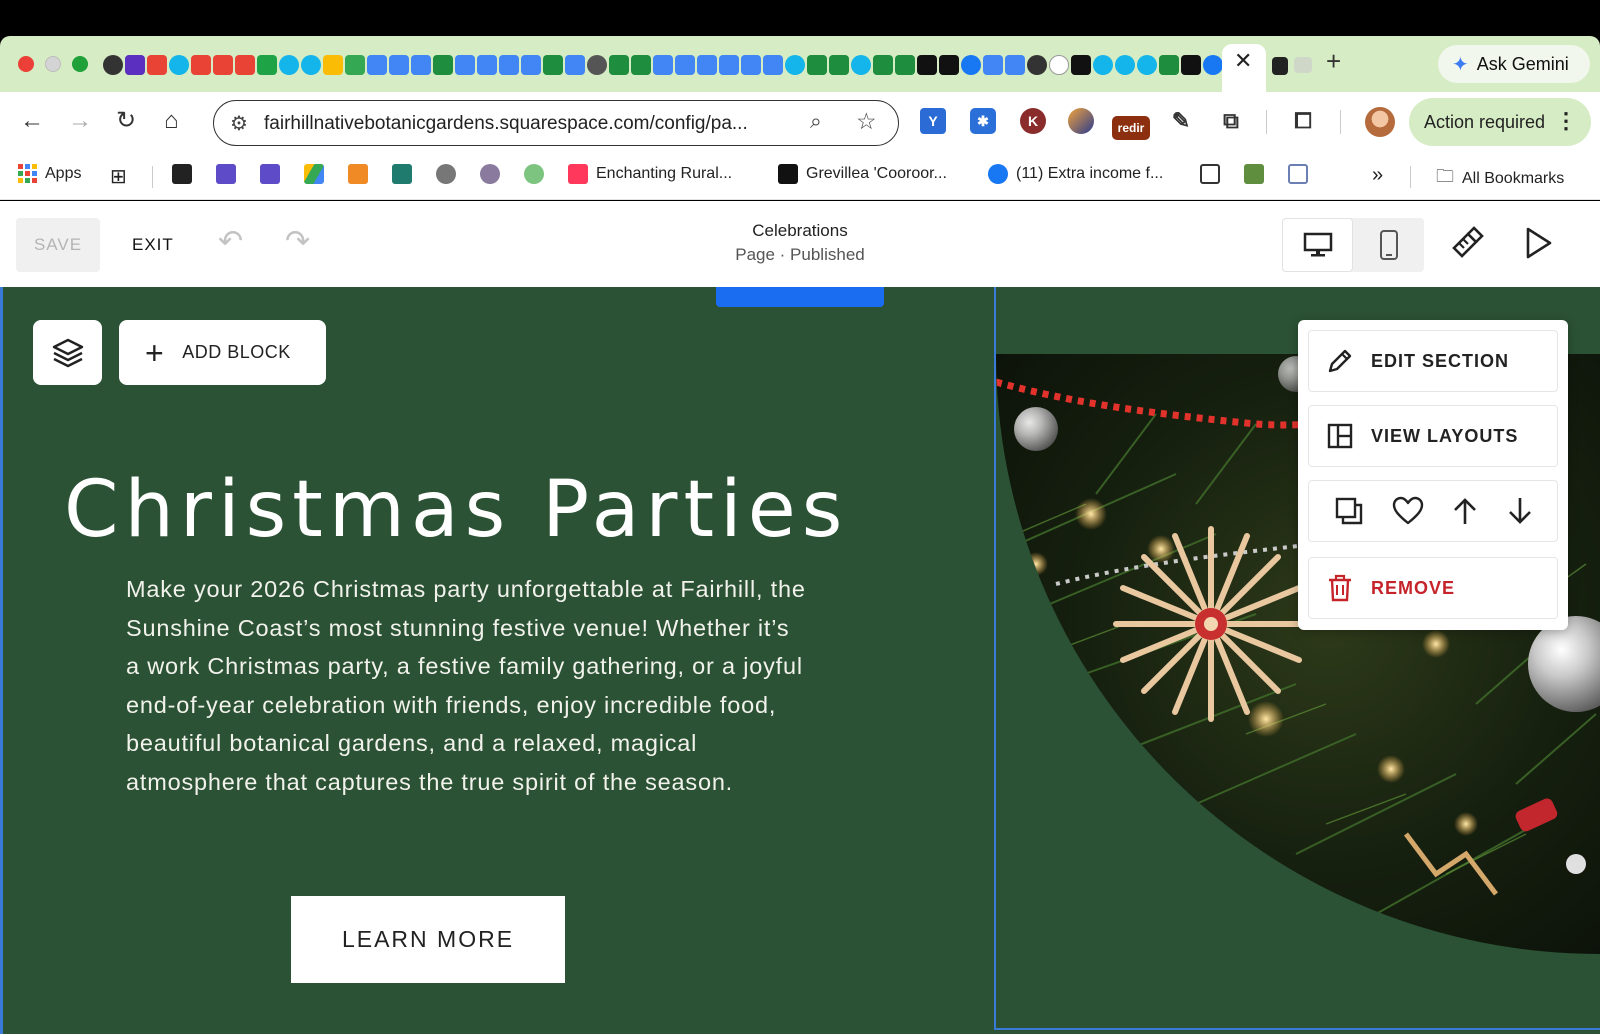 The height and width of the screenshot is (1034, 1600). I want to click on duplicate-icon, so click(1349, 511).